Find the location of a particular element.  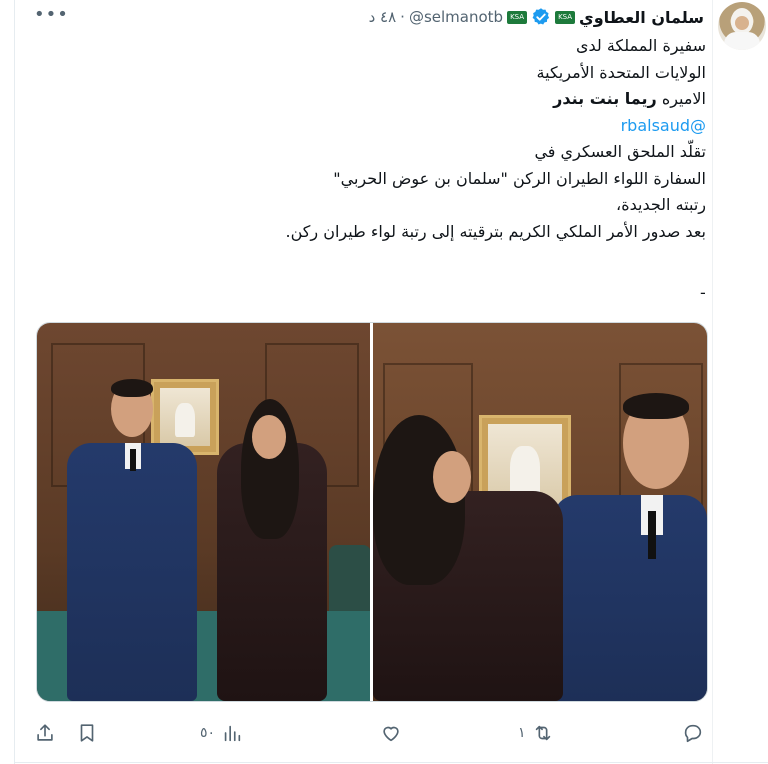

avatar-face is located at coordinates (742, 23).